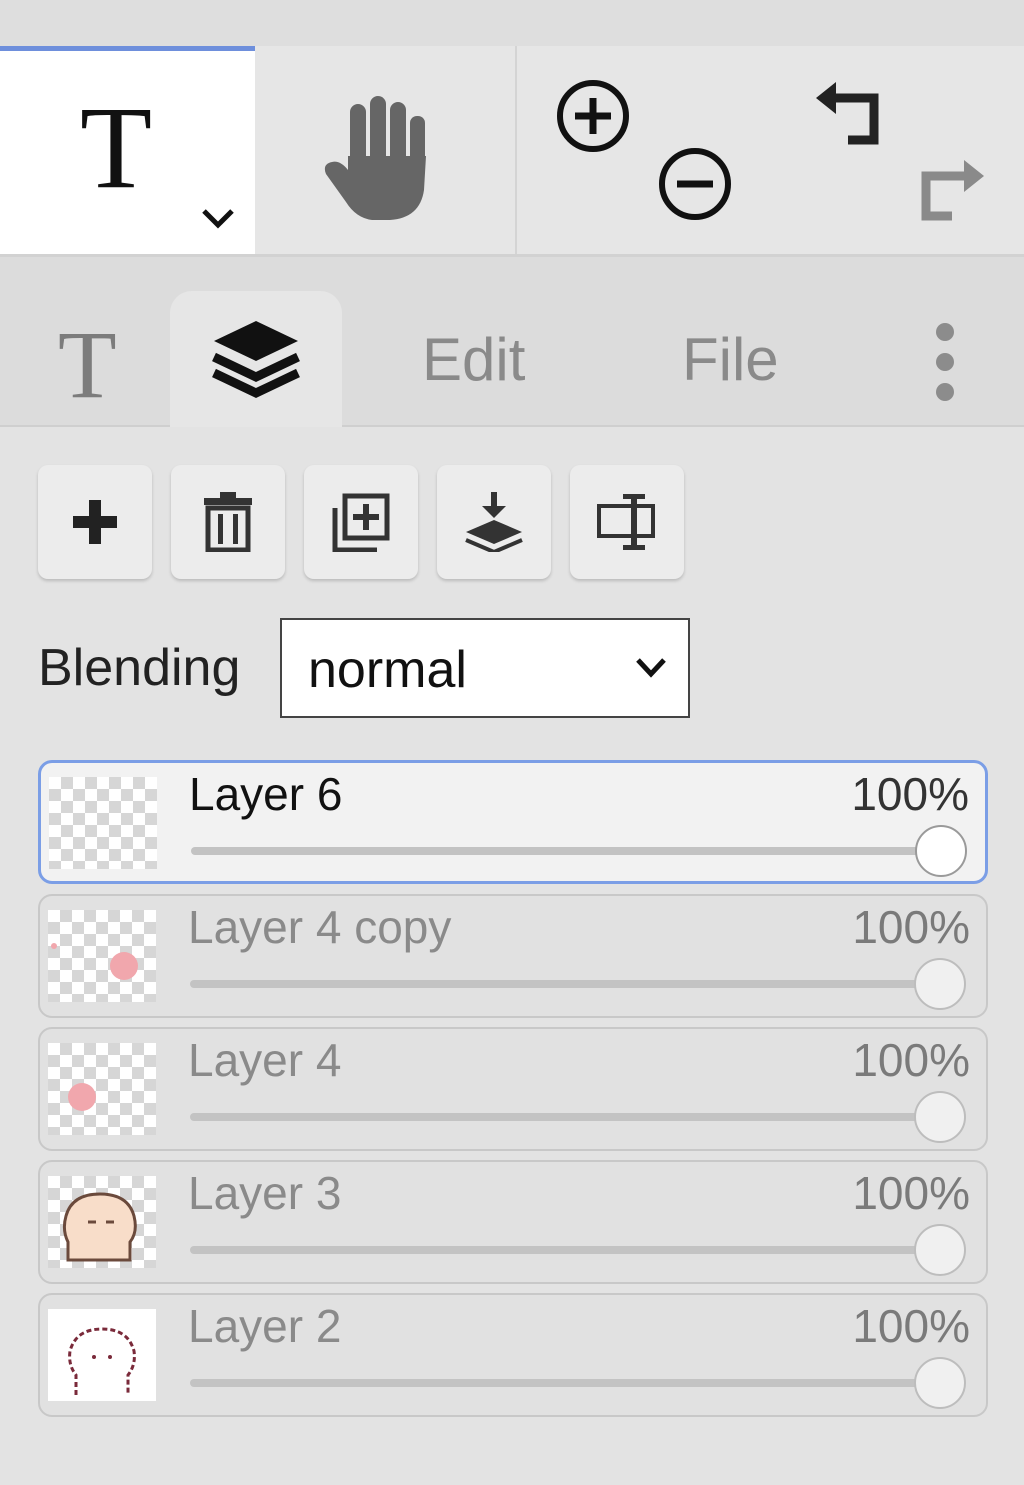  I want to click on layer-row: Layer 6 100%, so click(513, 822).